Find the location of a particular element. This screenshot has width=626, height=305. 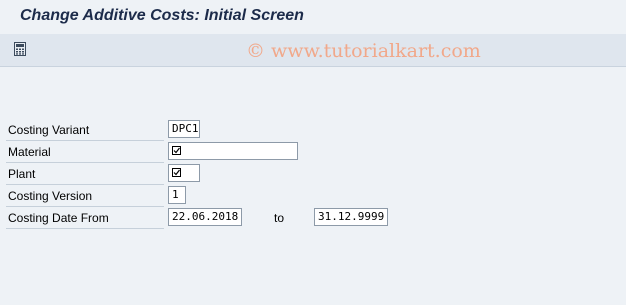

material-field is located at coordinates (233, 151).